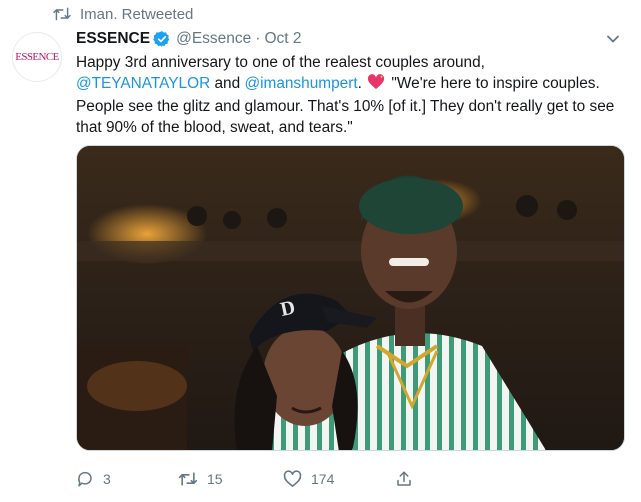  I want to click on tweet-actions: 3 15 174, so click(286, 479).